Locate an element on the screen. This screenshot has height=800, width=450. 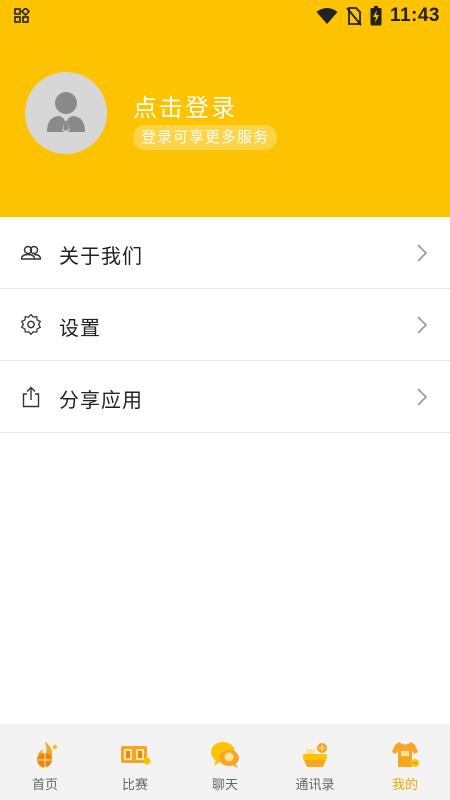
status-time: 11:43 is located at coordinates (414, 15).